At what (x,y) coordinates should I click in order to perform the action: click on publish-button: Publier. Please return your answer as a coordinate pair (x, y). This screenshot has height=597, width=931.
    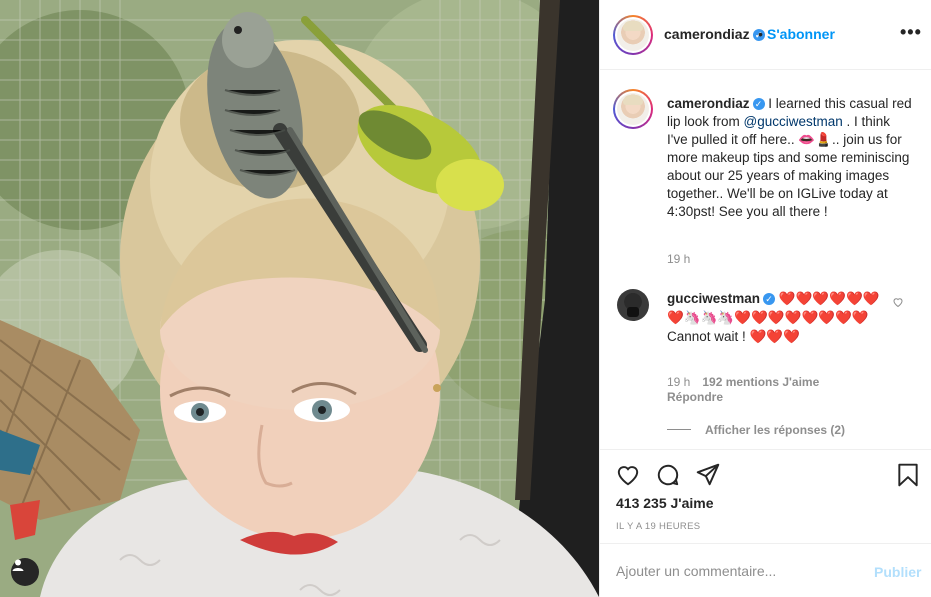
    Looking at the image, I should click on (897, 572).